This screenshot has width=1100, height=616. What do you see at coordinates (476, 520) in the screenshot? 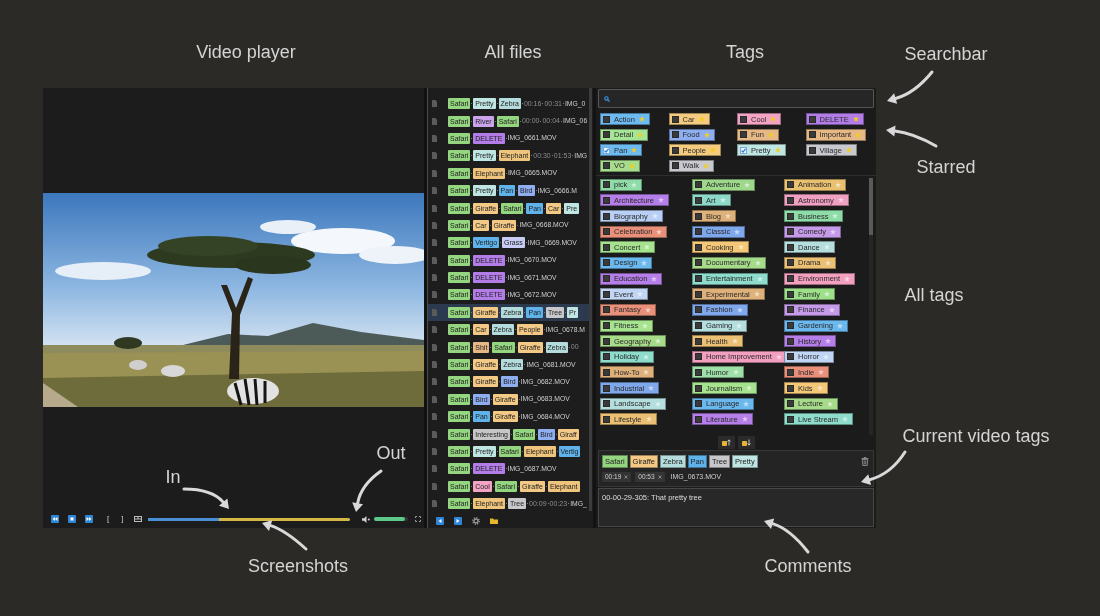
I see `settings-icon` at bounding box center [476, 520].